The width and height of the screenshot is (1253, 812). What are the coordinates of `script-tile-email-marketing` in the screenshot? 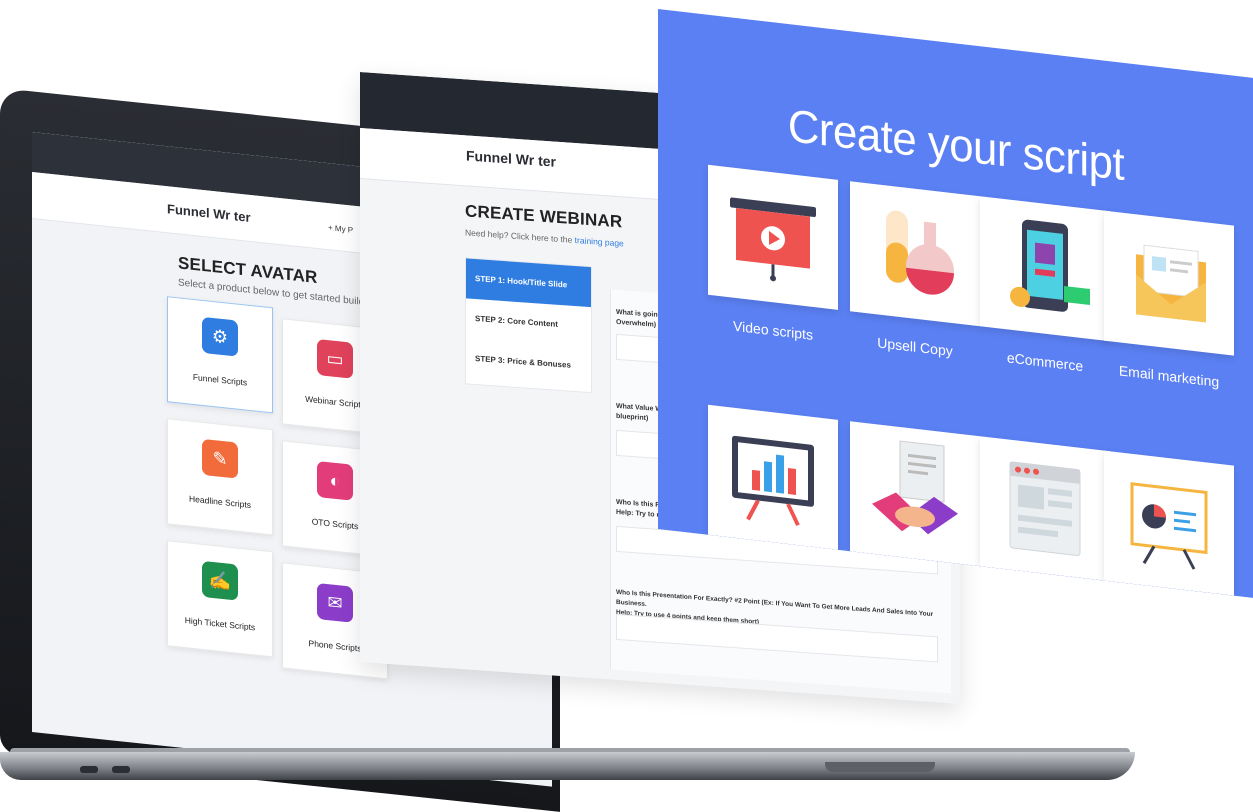 It's located at (1169, 283).